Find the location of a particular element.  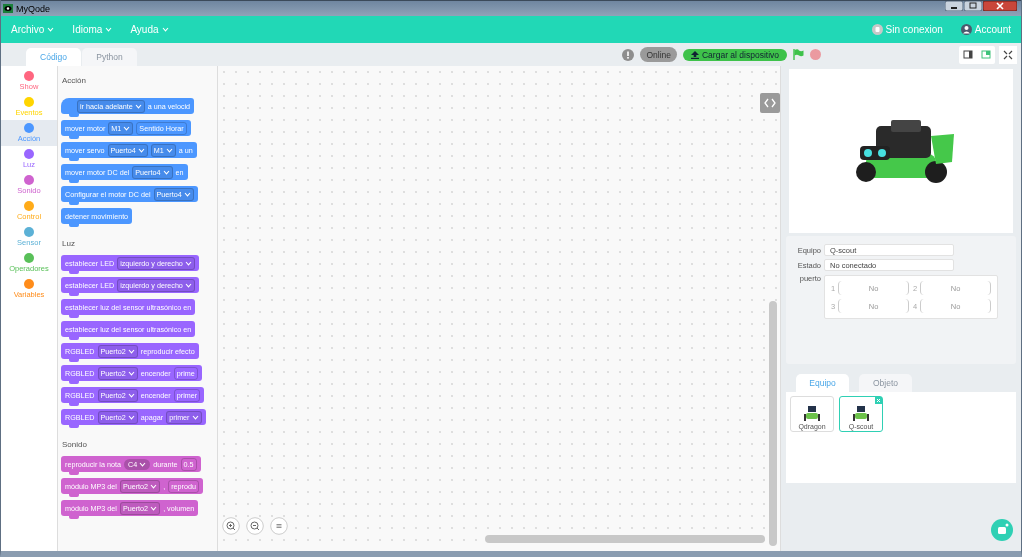

minimize-button is located at coordinates (954, 6).